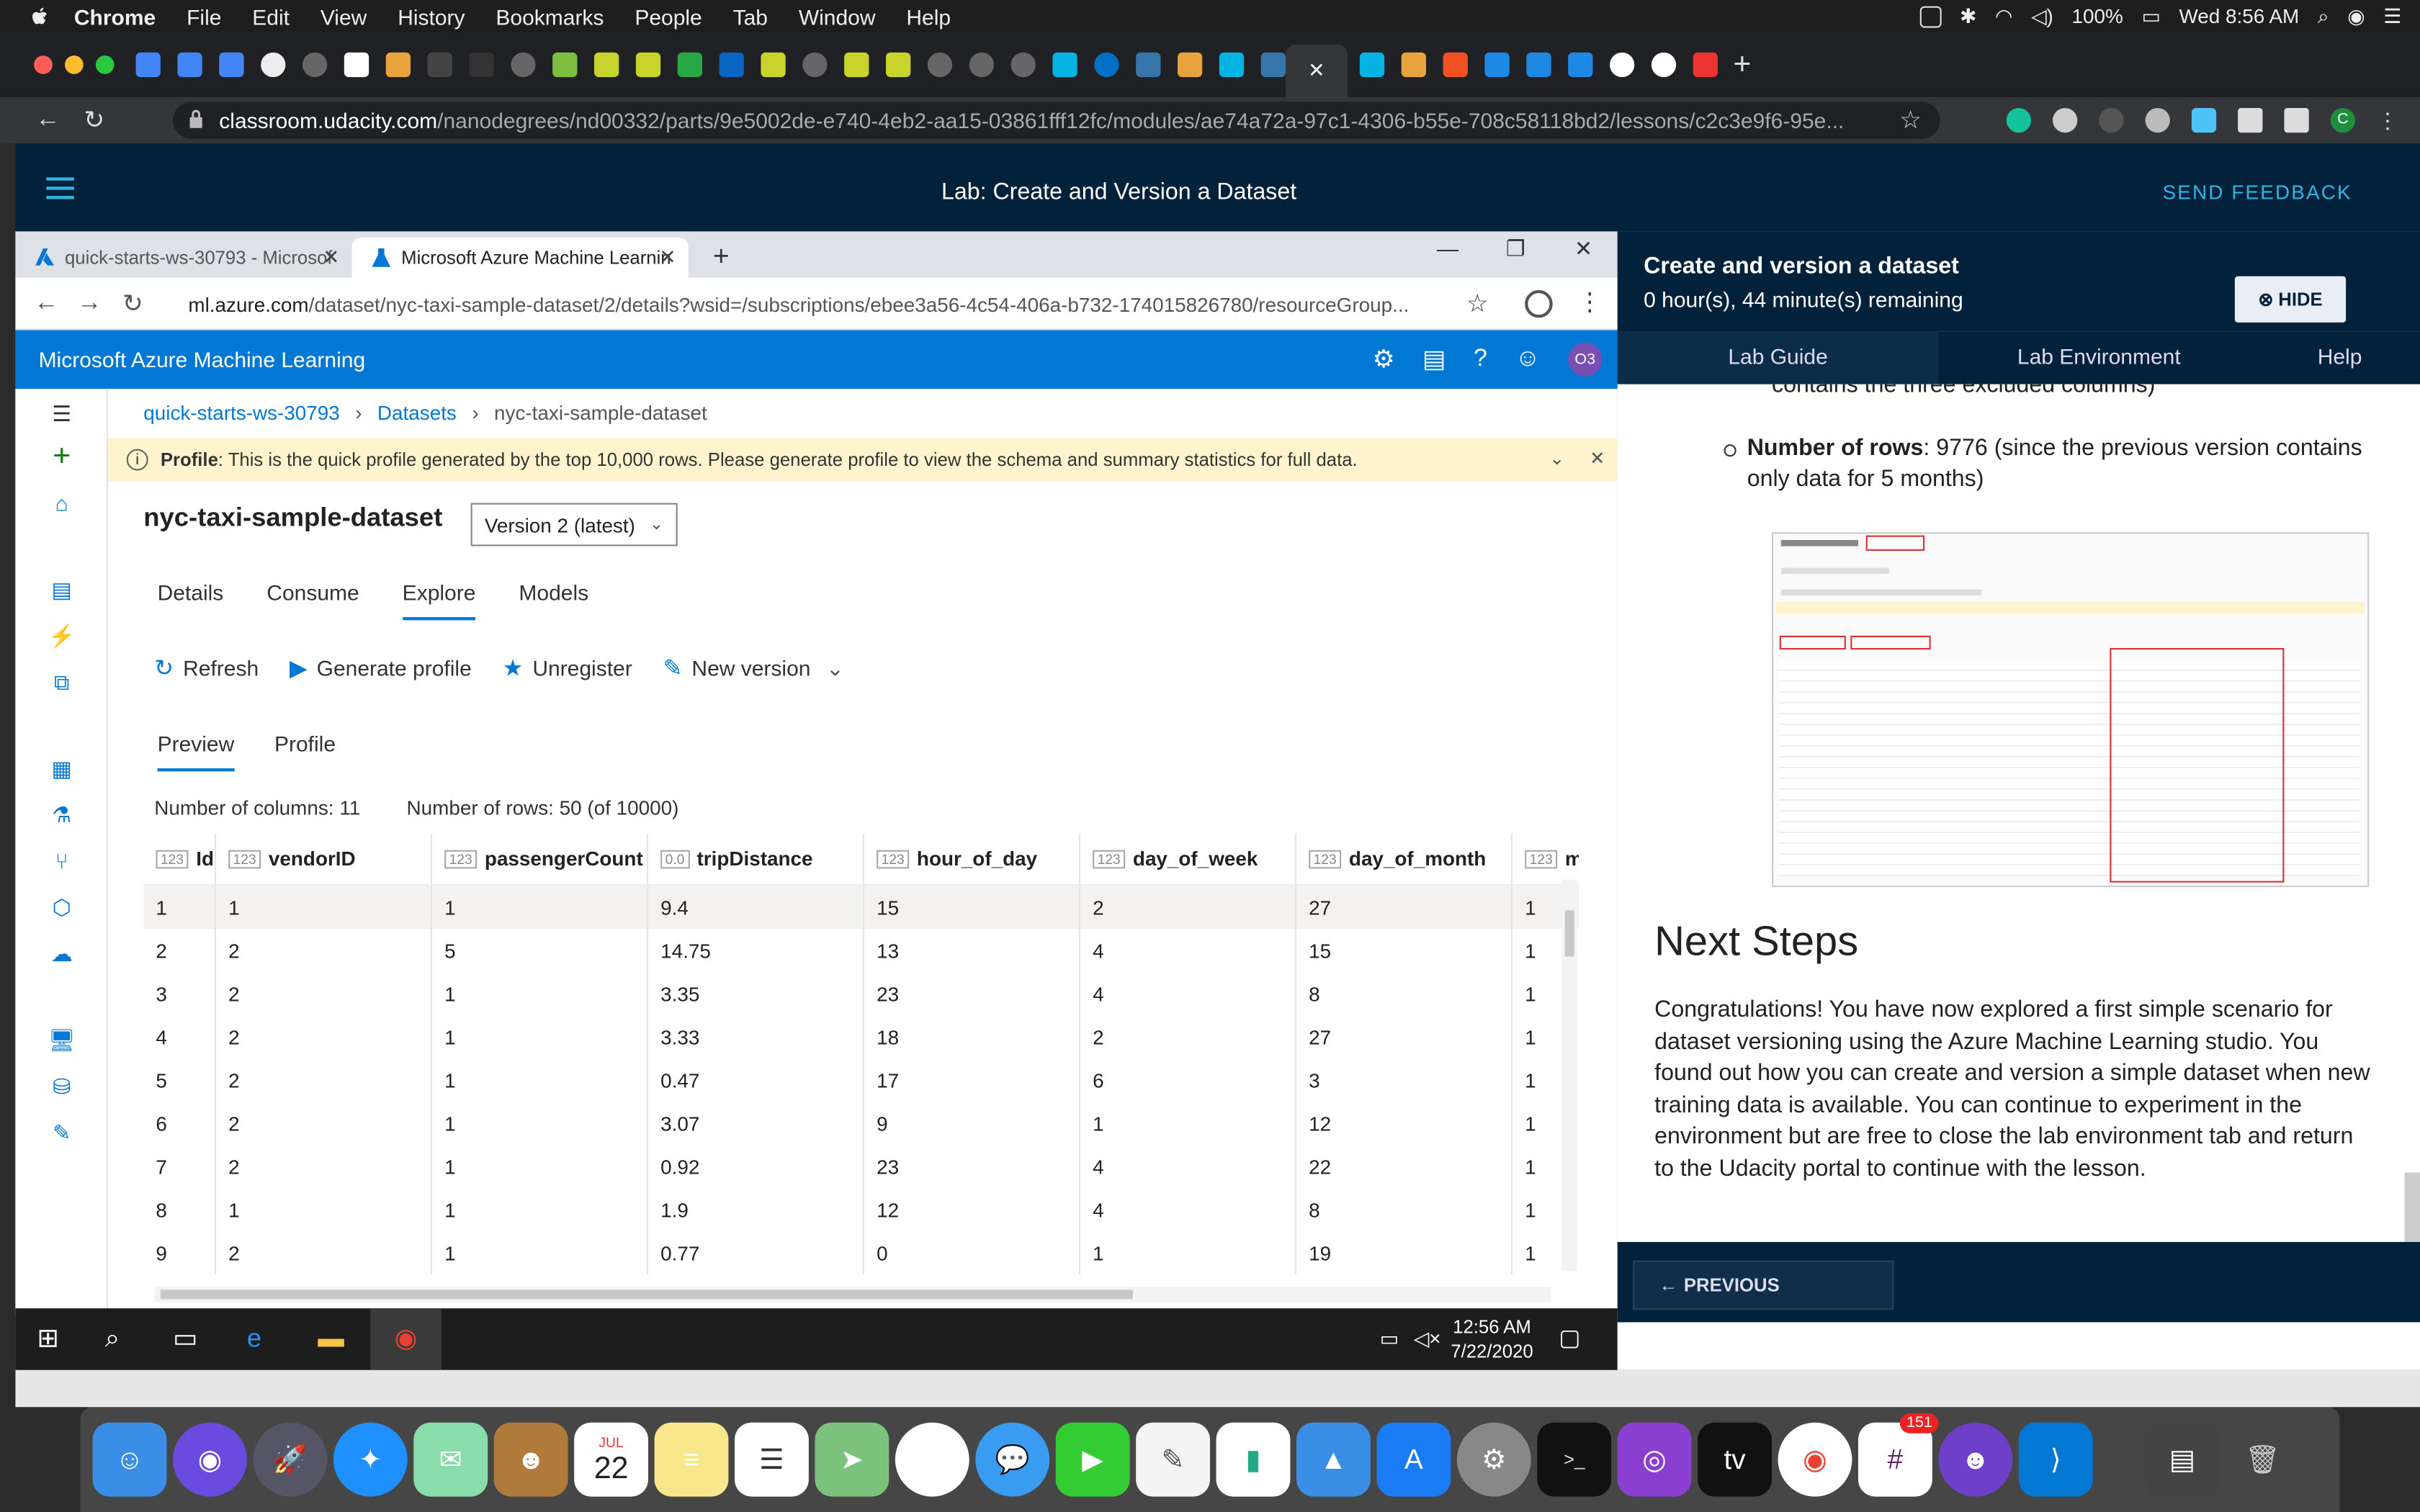 The height and width of the screenshot is (1512, 2420). Describe the element at coordinates (1569, 1075) in the screenshot. I see `grid-vertical-scrollbar` at that location.